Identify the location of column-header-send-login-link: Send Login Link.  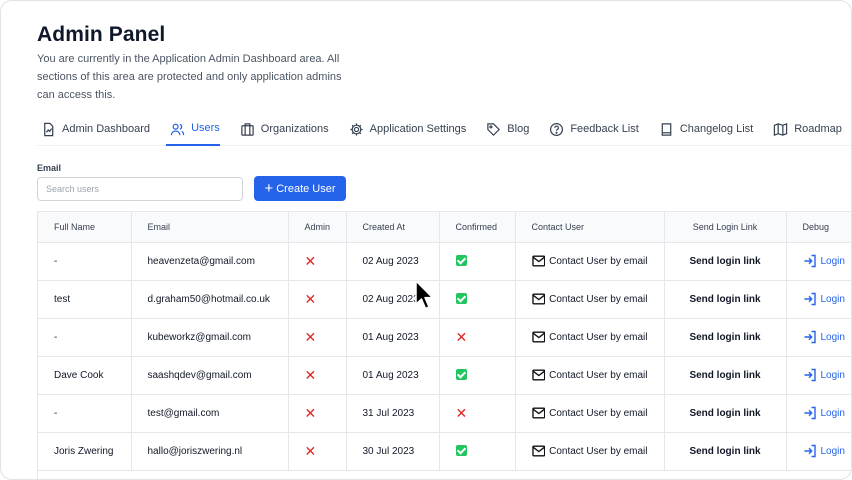
(725, 227).